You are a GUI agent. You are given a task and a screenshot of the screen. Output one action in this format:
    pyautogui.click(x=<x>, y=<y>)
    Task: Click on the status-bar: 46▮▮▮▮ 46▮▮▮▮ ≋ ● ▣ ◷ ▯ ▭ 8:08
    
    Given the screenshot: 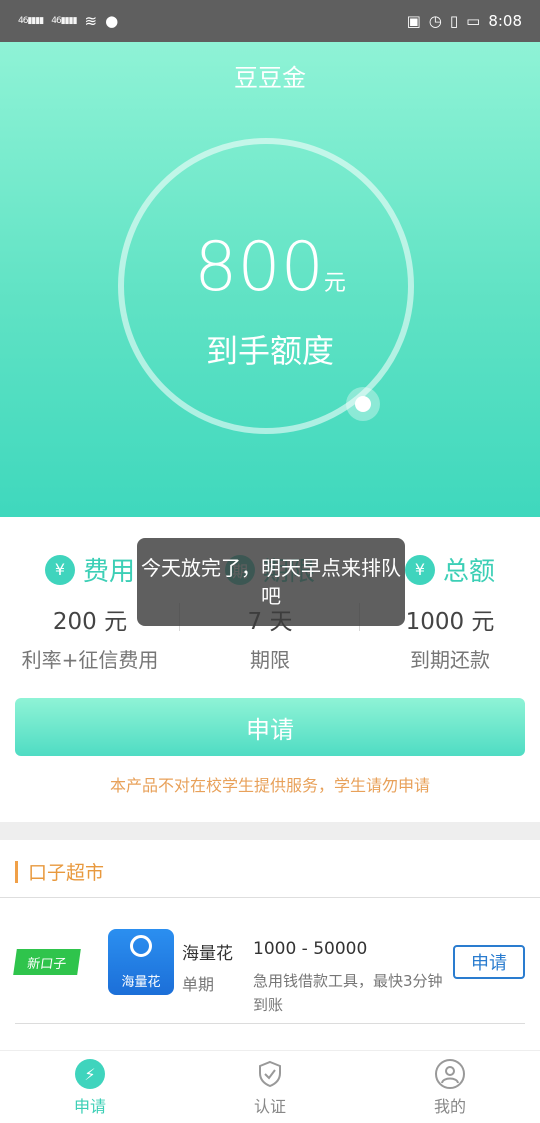 What is the action you would take?
    pyautogui.click(x=270, y=21)
    